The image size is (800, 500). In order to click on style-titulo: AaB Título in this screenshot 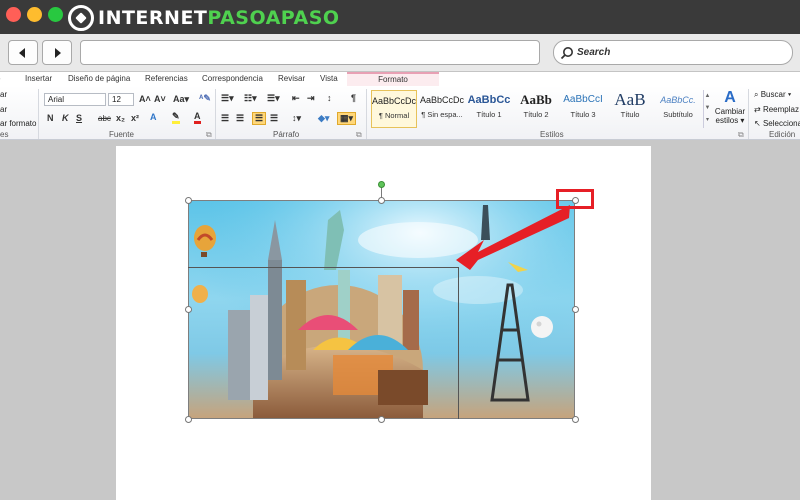, I will do `click(630, 109)`.